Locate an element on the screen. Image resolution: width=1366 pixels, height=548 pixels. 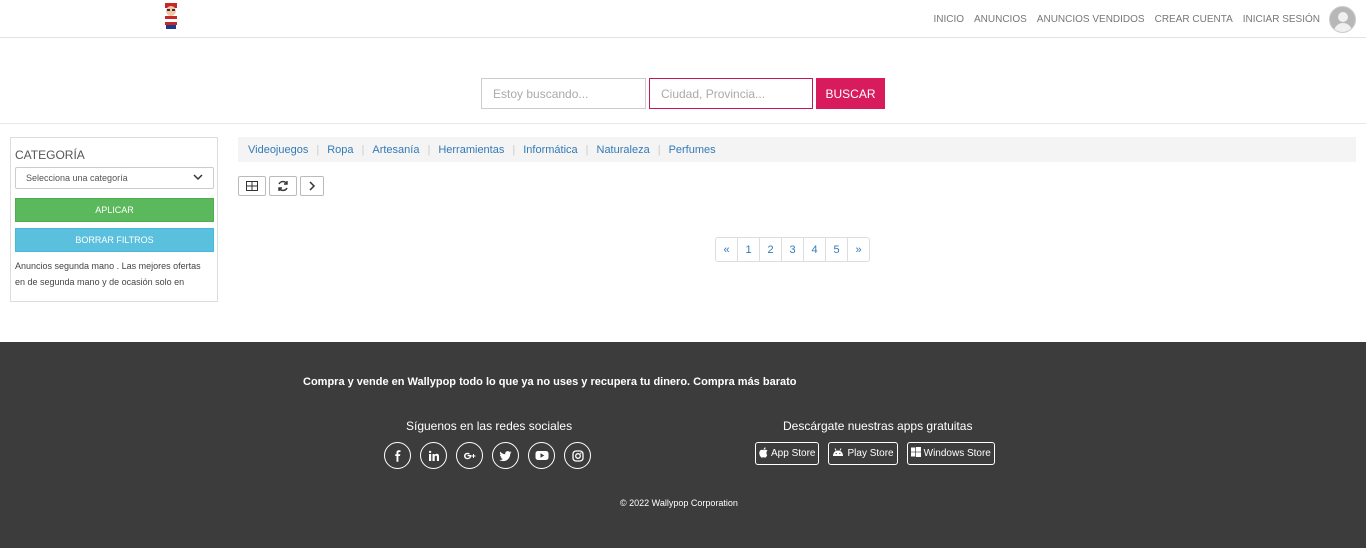
social-links is located at coordinates (492, 455).